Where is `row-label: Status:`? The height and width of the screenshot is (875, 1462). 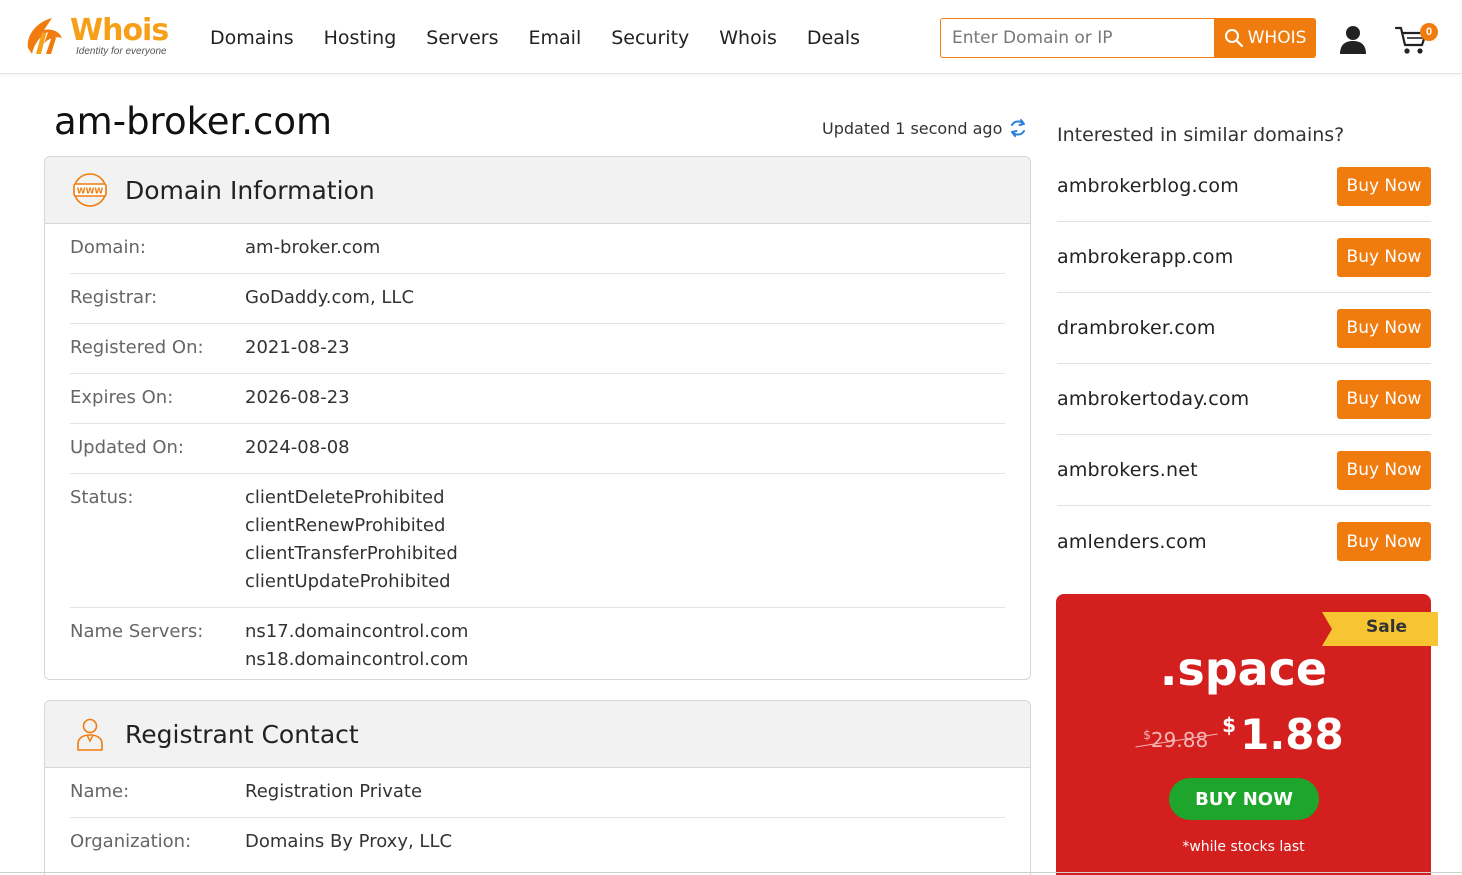
row-label: Status: is located at coordinates (102, 497).